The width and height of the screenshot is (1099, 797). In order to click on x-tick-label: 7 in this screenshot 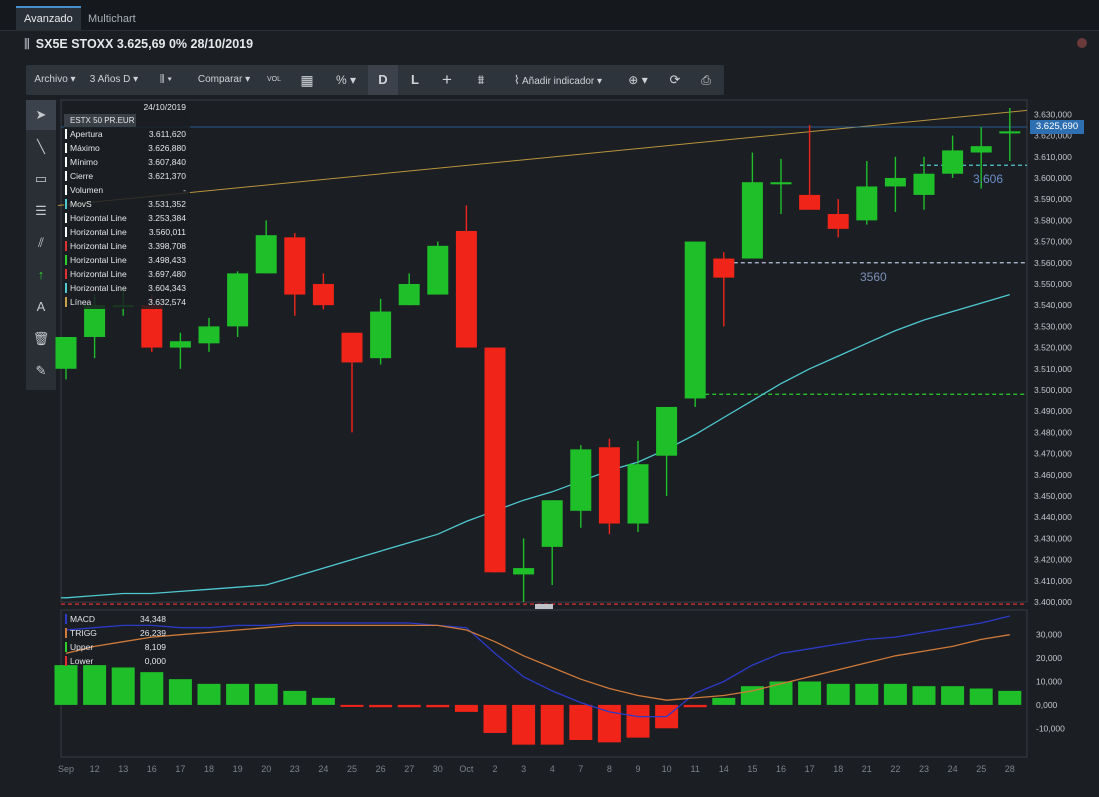, I will do `click(580, 769)`.